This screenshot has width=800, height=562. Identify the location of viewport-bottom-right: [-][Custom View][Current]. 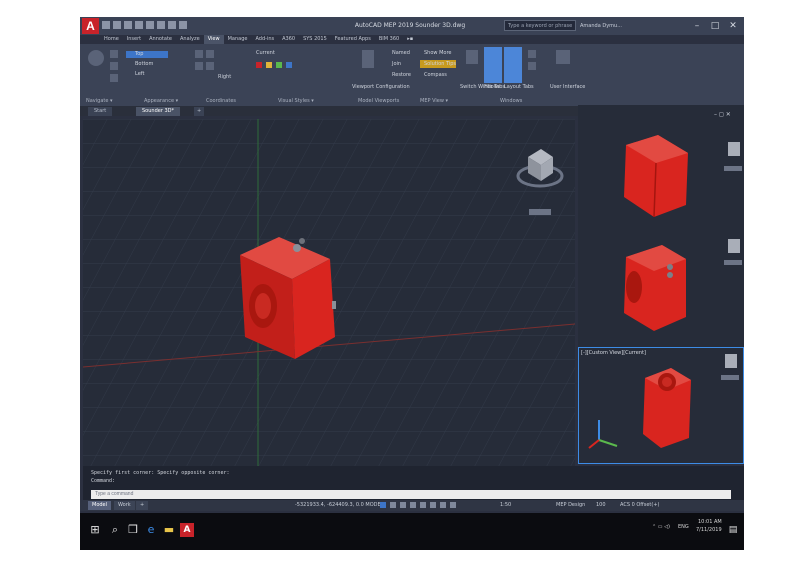
(661, 405).